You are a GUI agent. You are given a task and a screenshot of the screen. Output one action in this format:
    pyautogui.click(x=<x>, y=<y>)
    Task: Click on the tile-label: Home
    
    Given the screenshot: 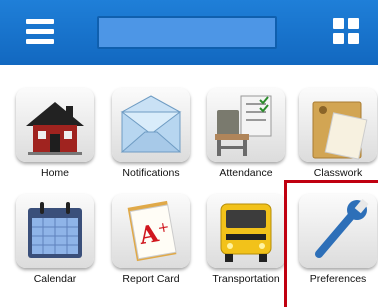 What is the action you would take?
    pyautogui.click(x=54, y=173)
    